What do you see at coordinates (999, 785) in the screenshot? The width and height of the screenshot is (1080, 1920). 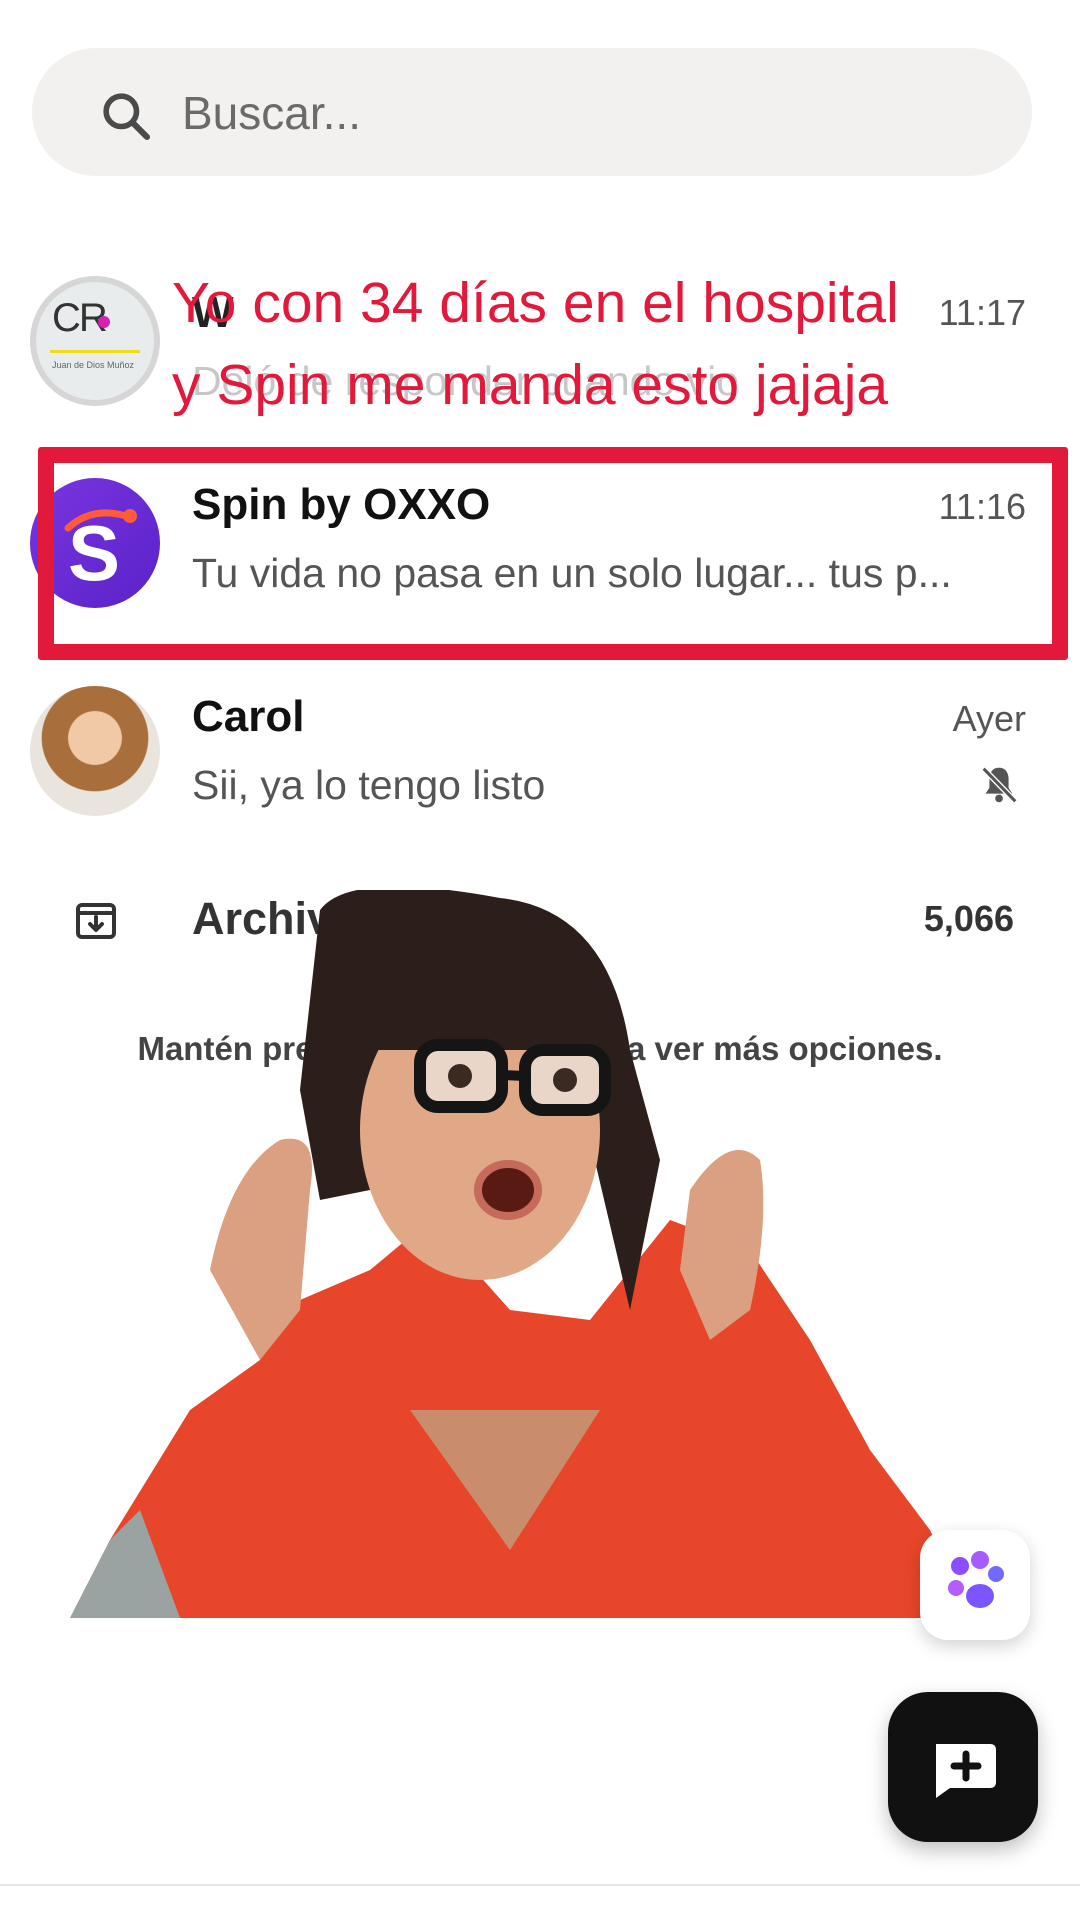 I see `muted-bell-icon` at bounding box center [999, 785].